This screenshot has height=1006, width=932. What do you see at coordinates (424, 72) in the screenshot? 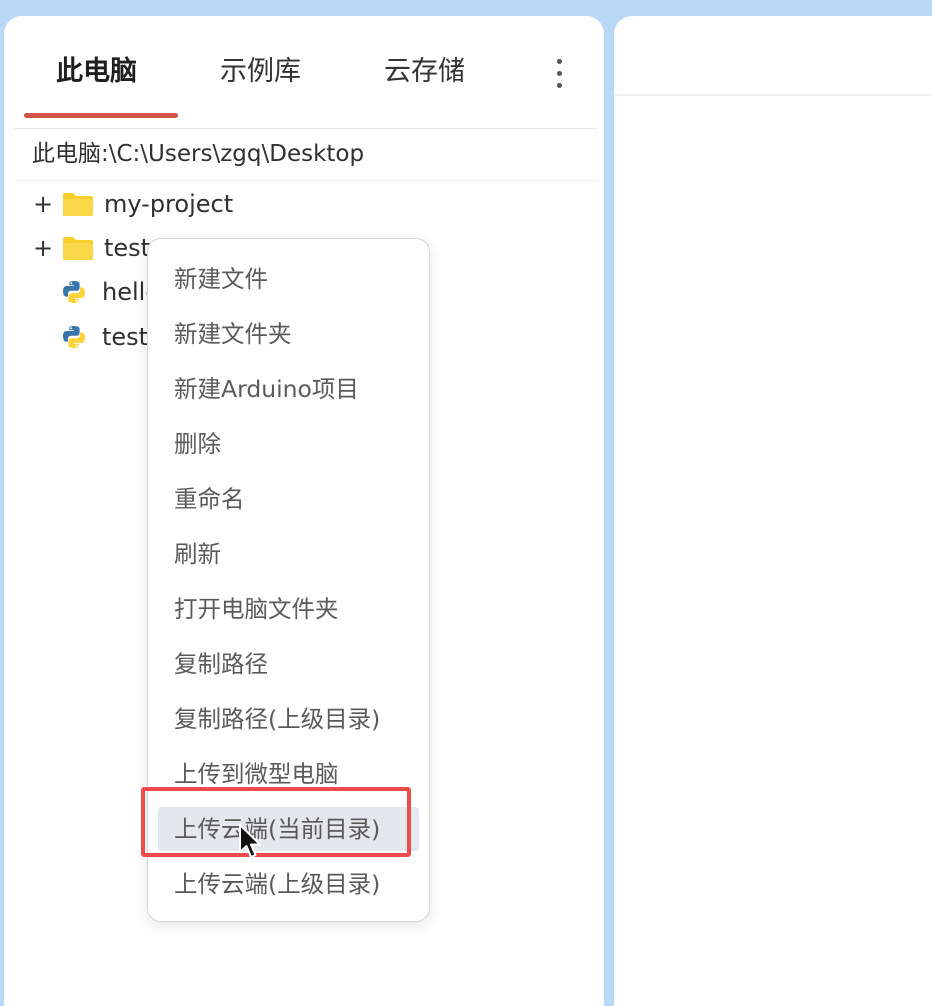
I see `tab-cloud-storage: 云存储` at bounding box center [424, 72].